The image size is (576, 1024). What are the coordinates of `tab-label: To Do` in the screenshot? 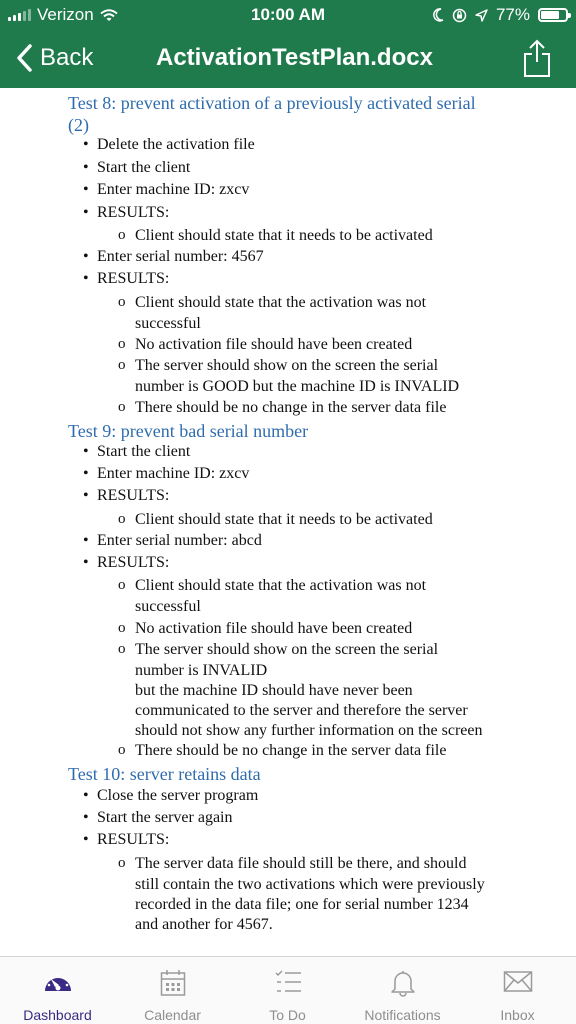 It's located at (287, 1015).